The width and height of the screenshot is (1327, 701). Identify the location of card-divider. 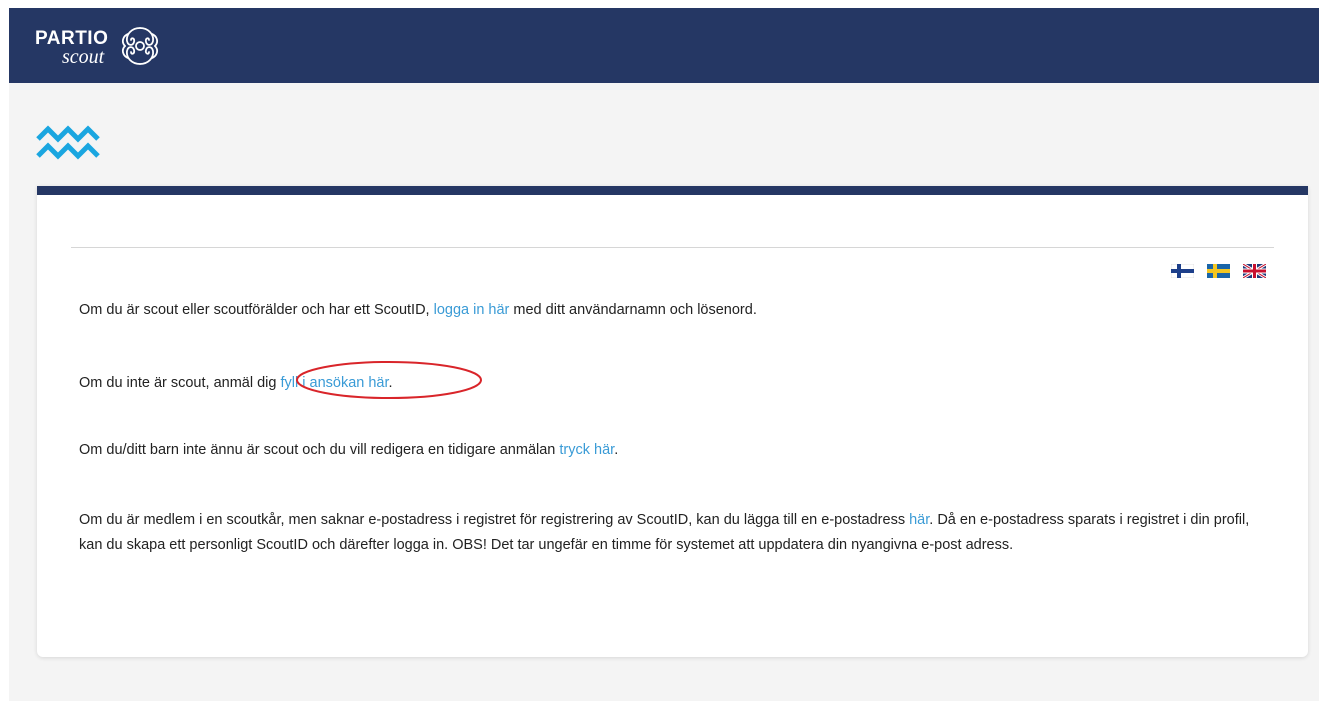
(672, 247).